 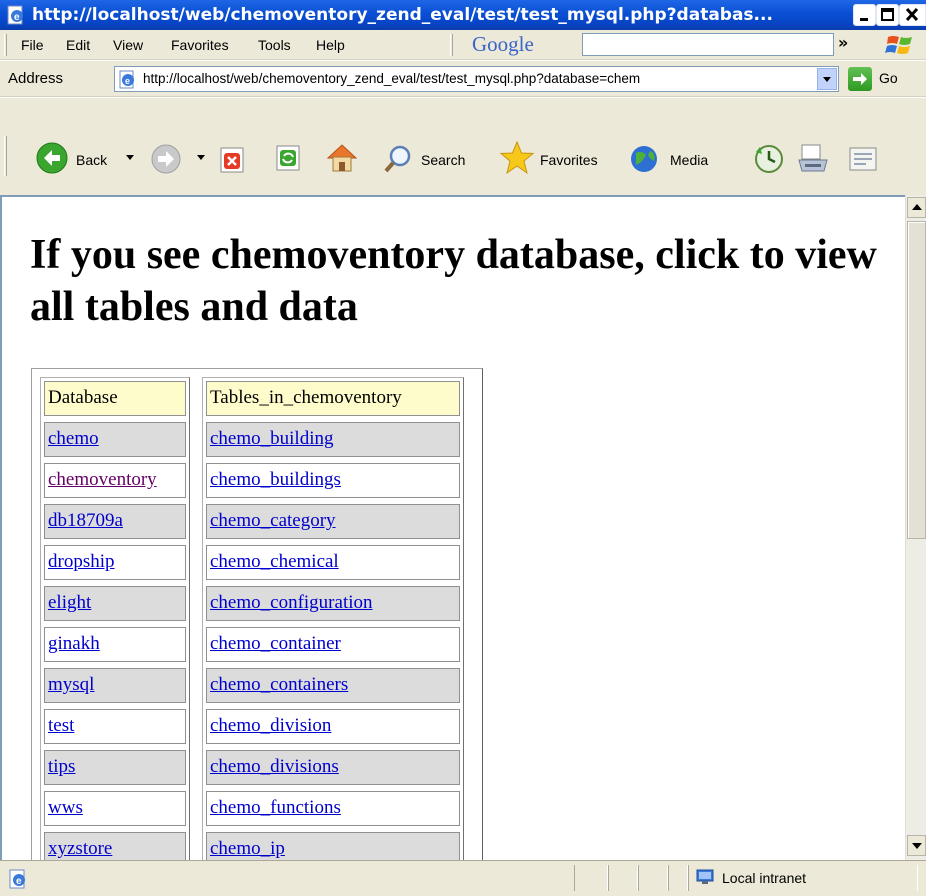 What do you see at coordinates (864, 19) in the screenshot?
I see `minimize-icon` at bounding box center [864, 19].